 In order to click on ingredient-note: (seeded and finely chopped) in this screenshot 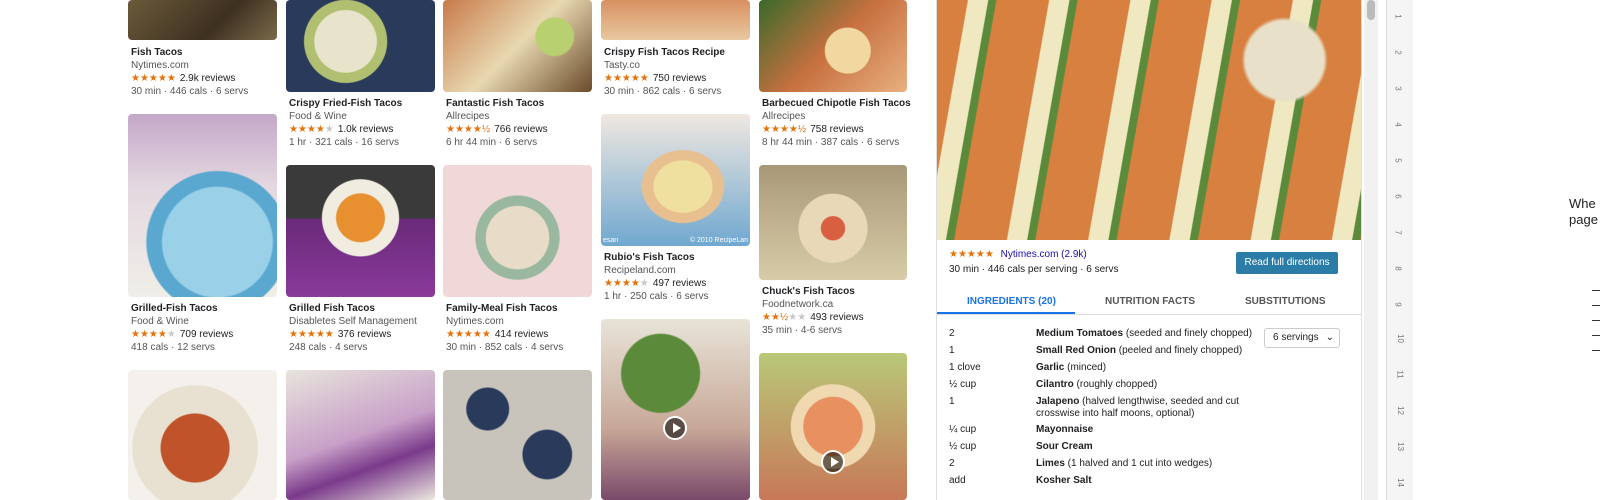, I will do `click(1188, 333)`.